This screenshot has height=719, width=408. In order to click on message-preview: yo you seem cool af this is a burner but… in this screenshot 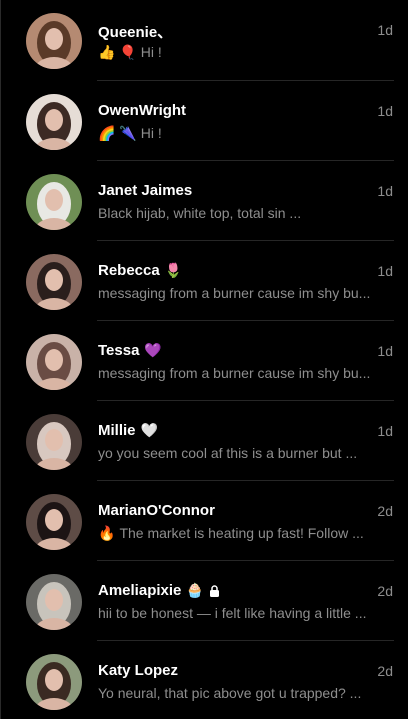, I will do `click(243, 453)`.